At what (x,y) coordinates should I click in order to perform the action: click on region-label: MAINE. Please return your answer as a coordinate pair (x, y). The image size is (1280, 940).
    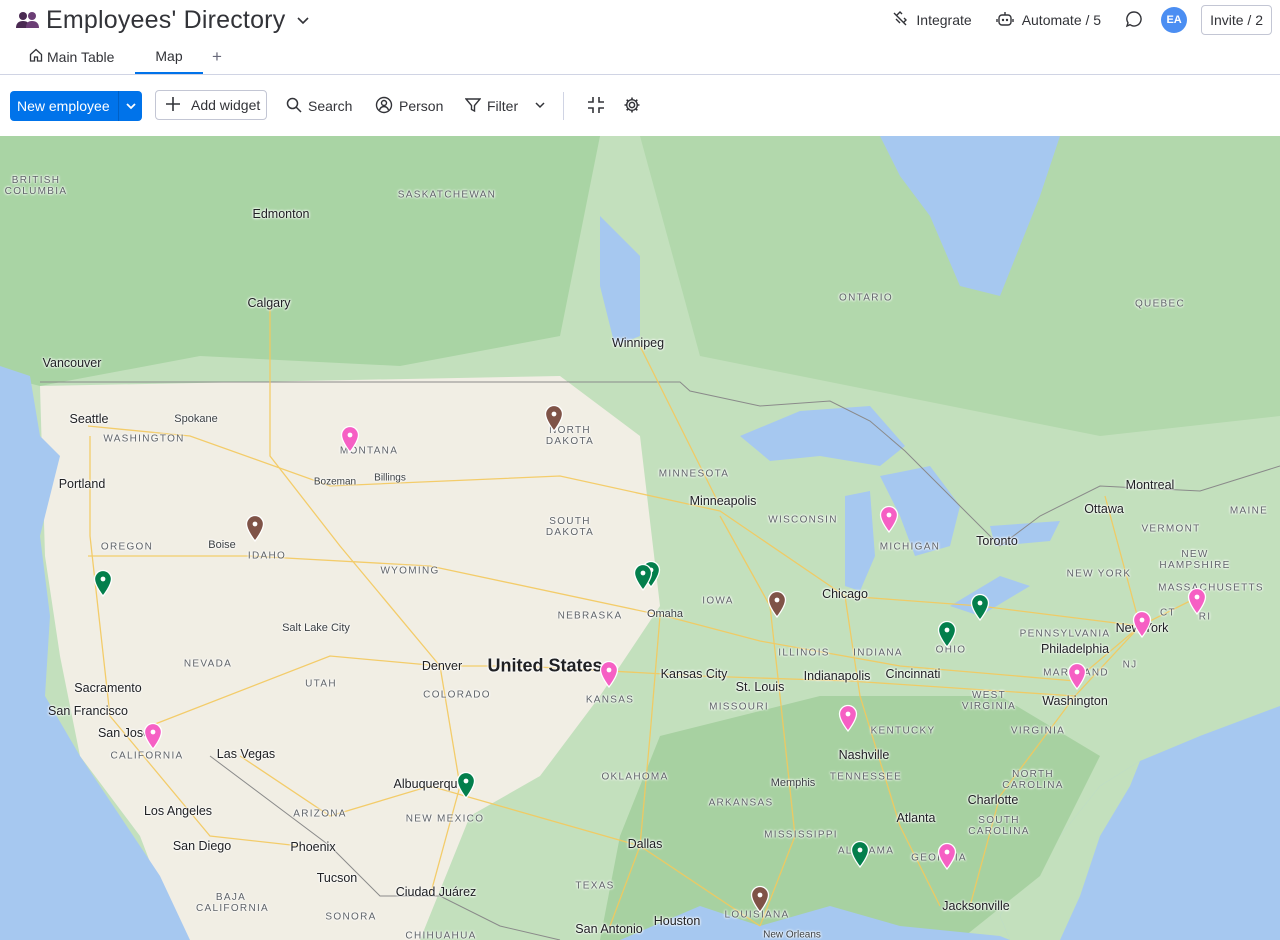
    Looking at the image, I should click on (1249, 511).